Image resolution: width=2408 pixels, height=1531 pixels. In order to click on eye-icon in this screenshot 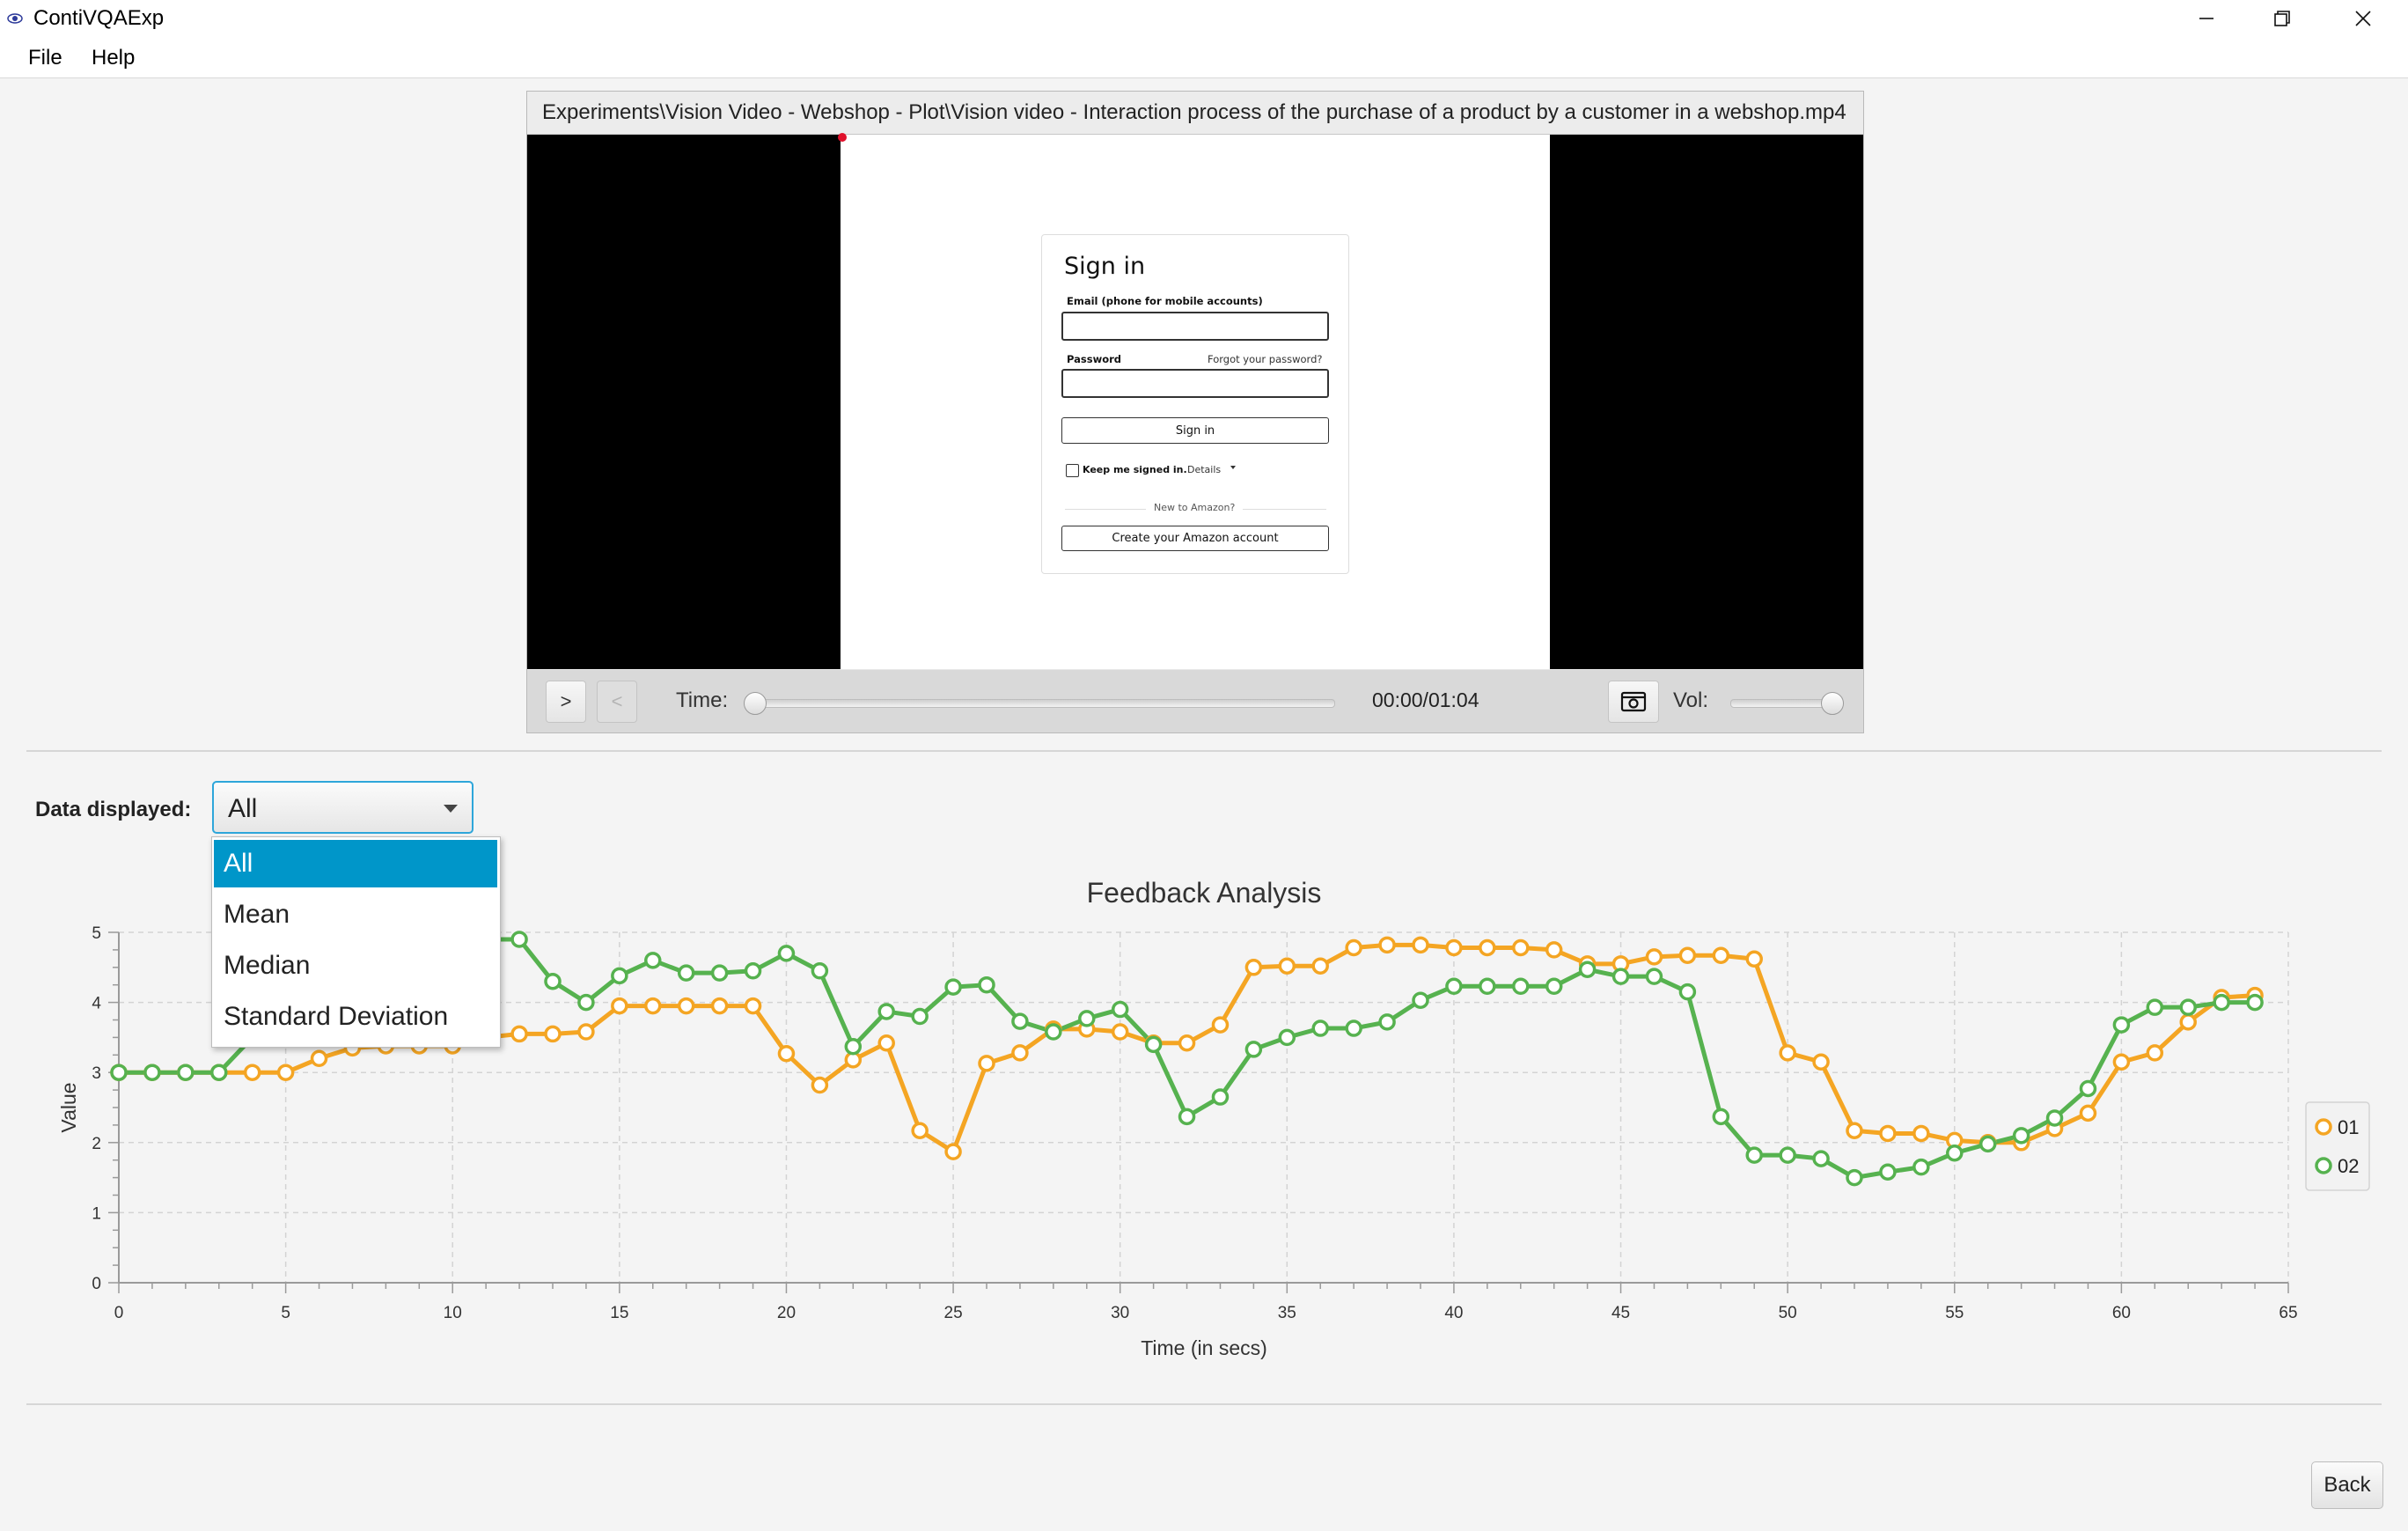, I will do `click(15, 18)`.